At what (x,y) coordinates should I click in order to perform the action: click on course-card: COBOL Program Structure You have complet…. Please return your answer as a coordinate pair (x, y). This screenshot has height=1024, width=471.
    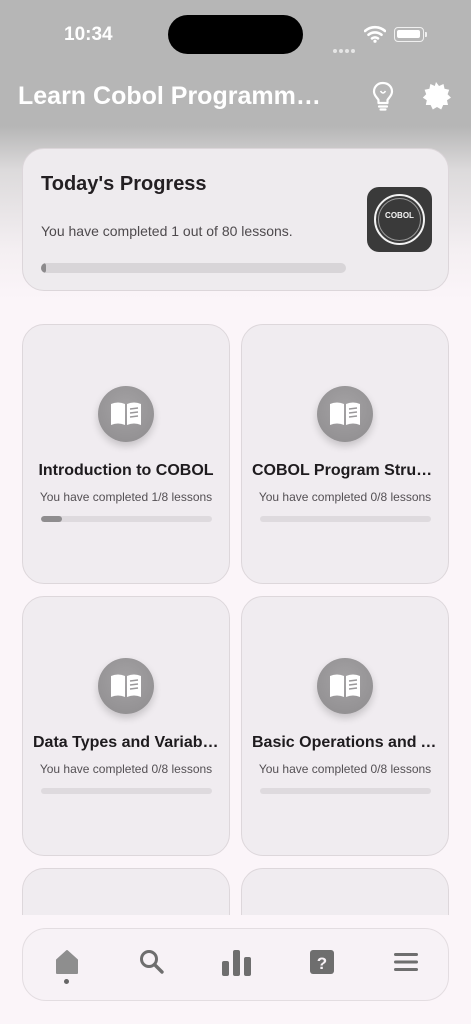
    Looking at the image, I should click on (345, 454).